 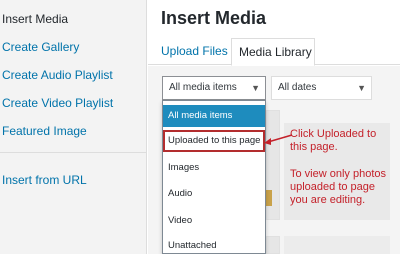 I want to click on option-all-media-items: All media items, so click(x=214, y=116).